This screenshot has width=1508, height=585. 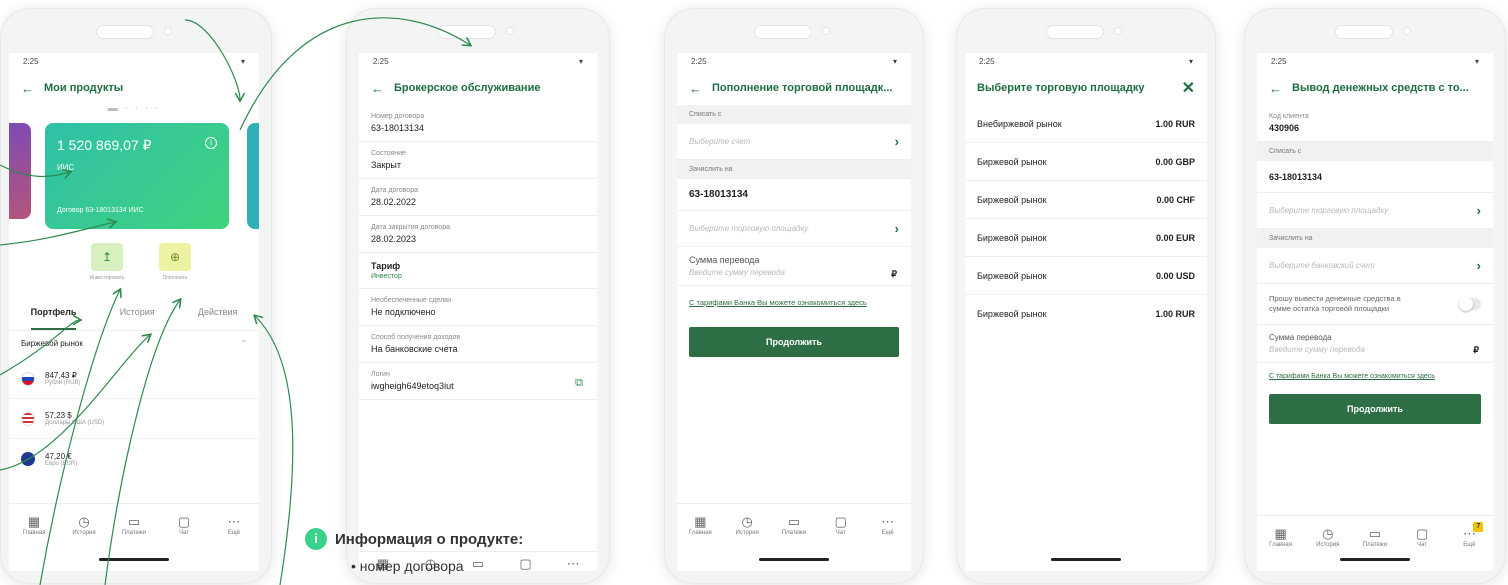 What do you see at coordinates (1086, 200) in the screenshot?
I see `list-item: Биржевой рынок 0.00 CHF` at bounding box center [1086, 200].